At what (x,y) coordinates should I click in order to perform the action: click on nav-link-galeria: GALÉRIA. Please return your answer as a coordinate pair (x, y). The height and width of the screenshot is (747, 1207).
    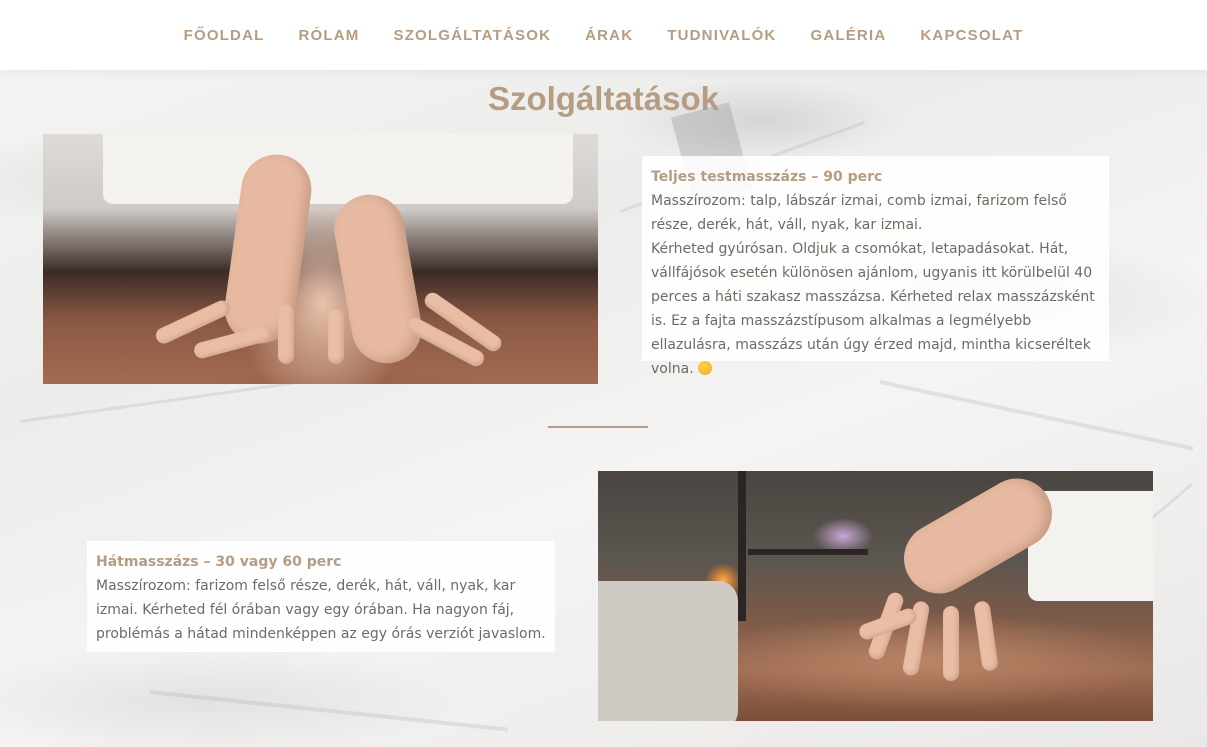
    Looking at the image, I should click on (848, 35).